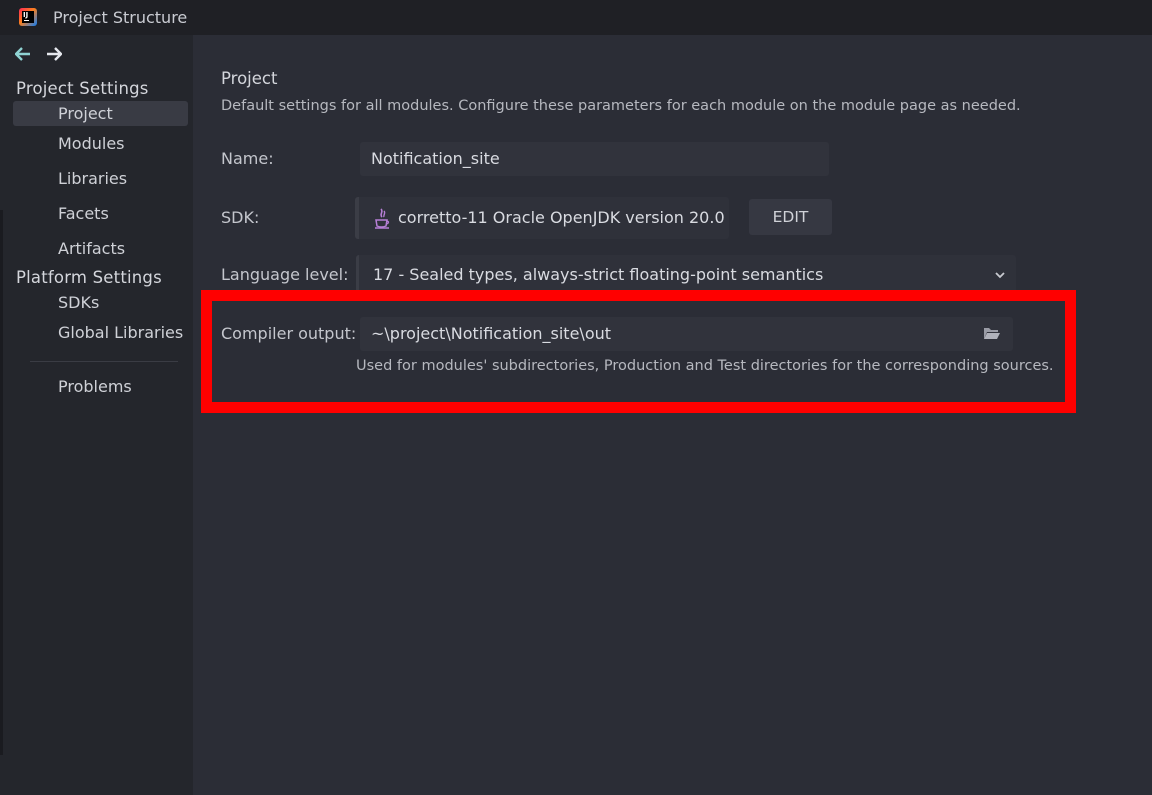 This screenshot has height=795, width=1152. Describe the element at coordinates (104, 361) in the screenshot. I see `sidebar-divider` at that location.